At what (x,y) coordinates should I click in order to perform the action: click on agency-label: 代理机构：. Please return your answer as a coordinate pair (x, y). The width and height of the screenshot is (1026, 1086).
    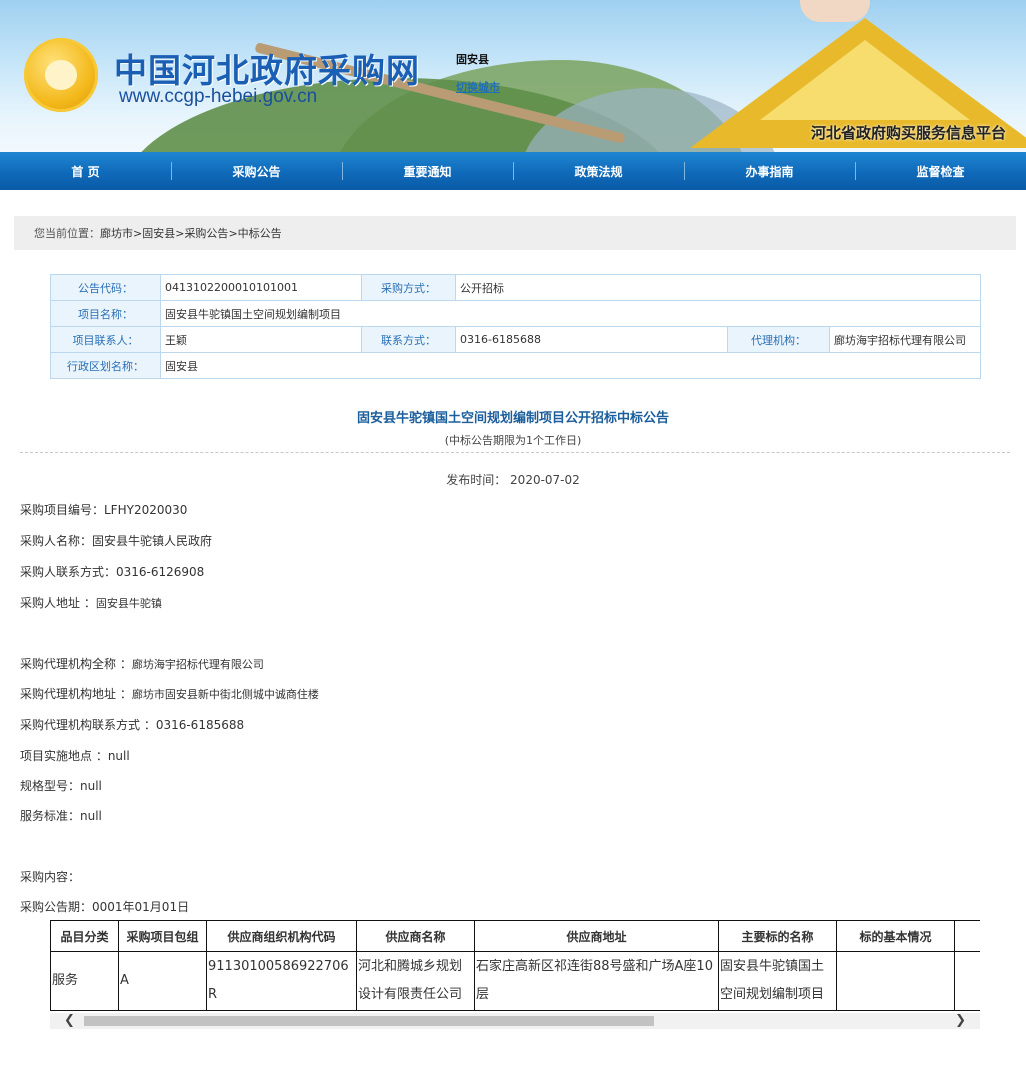
    Looking at the image, I should click on (778, 339).